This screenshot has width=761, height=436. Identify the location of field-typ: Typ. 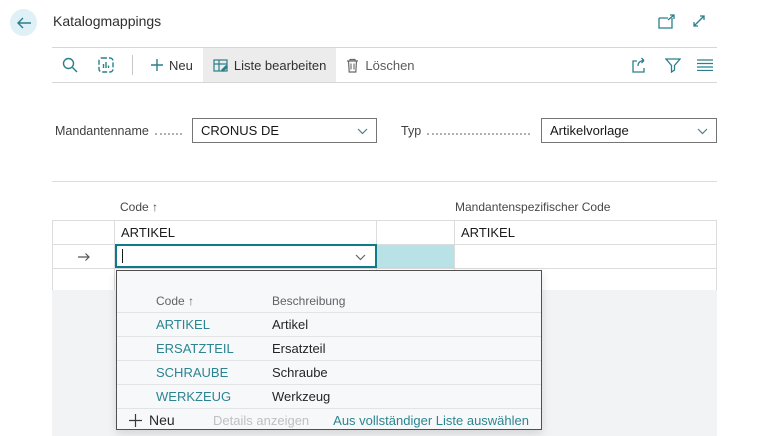
(468, 130).